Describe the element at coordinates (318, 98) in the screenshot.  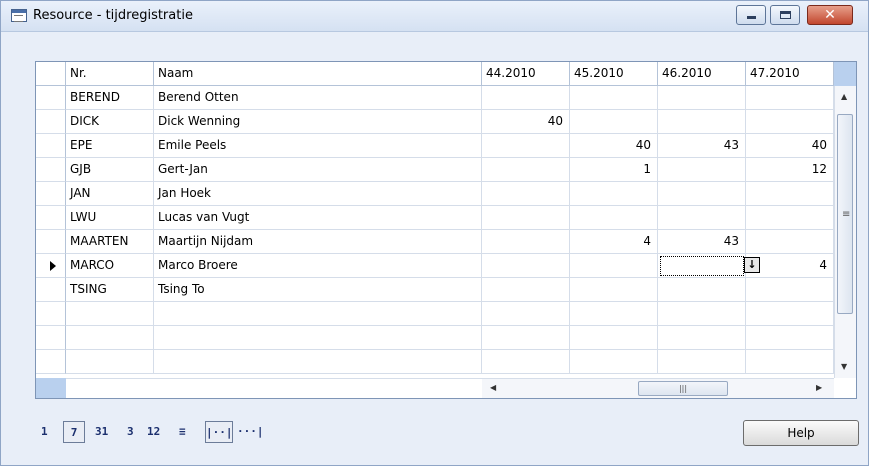
I see `cell-naam: Berend Otten` at that location.